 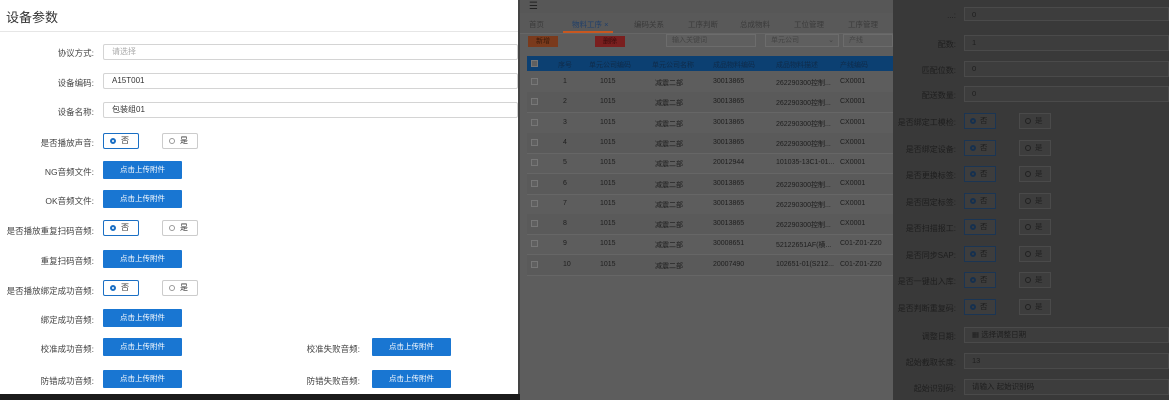 What do you see at coordinates (69, 201) in the screenshot?
I see `ok-audio-label: OK音频文件:` at bounding box center [69, 201].